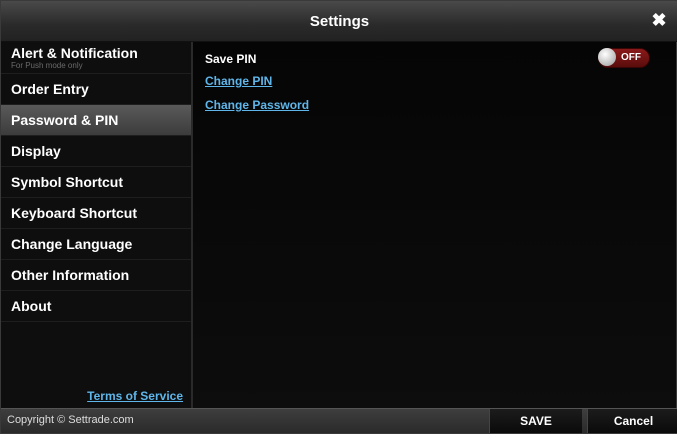 This screenshot has width=677, height=434. What do you see at coordinates (339, 420) in the screenshot?
I see `footer-bar: Copyright © Settrade.com SAVE Cancel` at bounding box center [339, 420].